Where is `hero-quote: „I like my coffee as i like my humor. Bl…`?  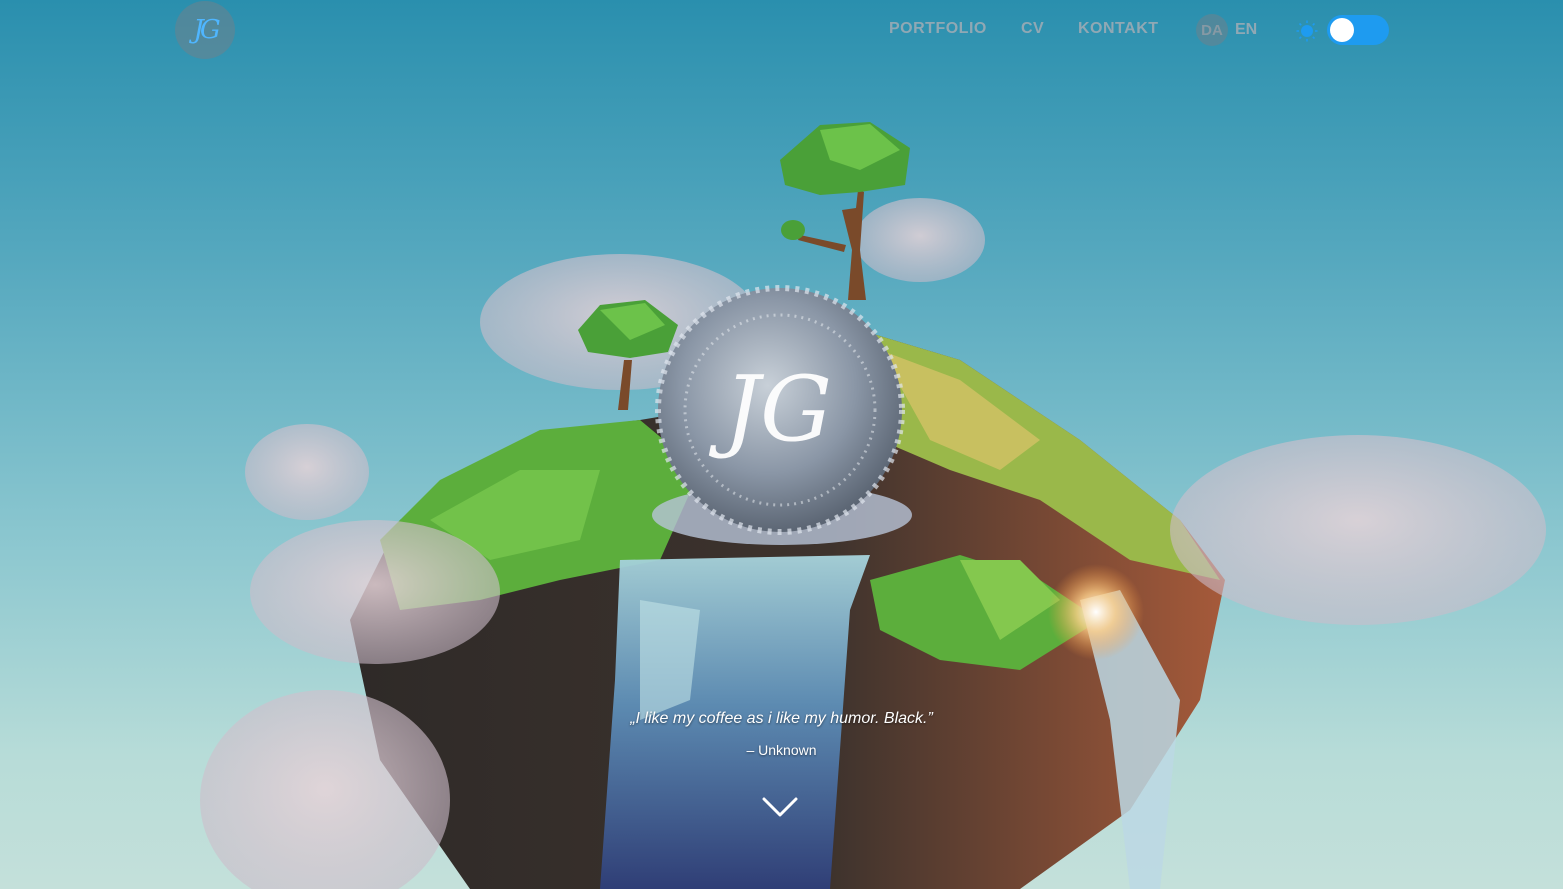
hero-quote: „I like my coffee as i like my humor. Bl… is located at coordinates (781, 718).